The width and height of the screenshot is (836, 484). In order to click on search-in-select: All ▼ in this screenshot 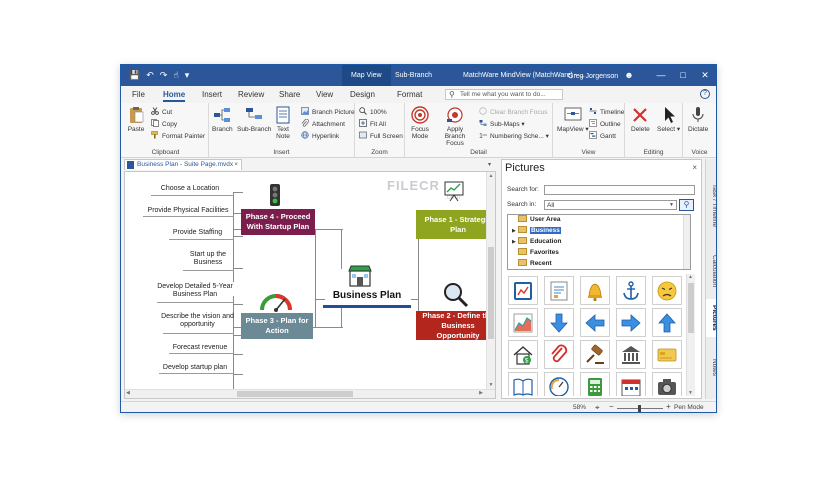, I will do `click(610, 205)`.